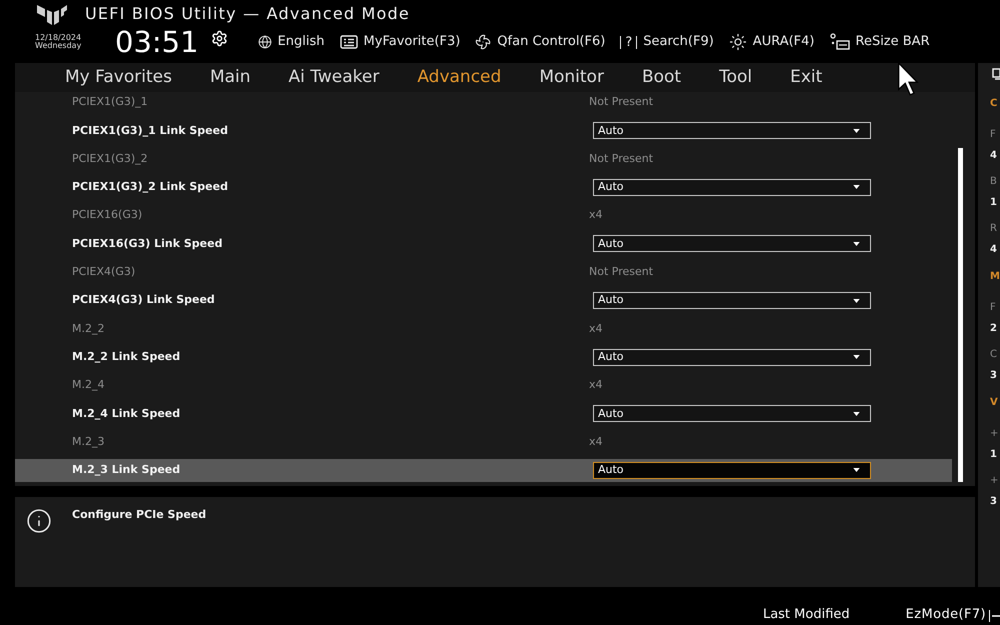 This screenshot has height=625, width=1000. What do you see at coordinates (662, 77) in the screenshot?
I see `menu-tab: Boot` at bounding box center [662, 77].